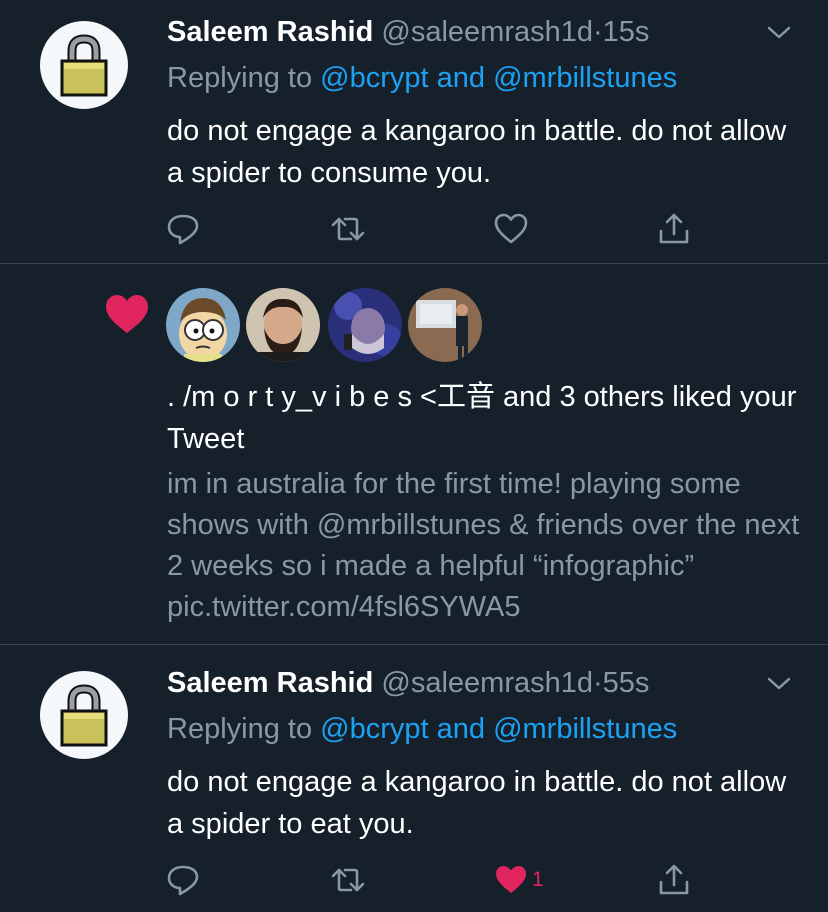 The image size is (828, 912). I want to click on tweet-header: Saleem Rashid @saleemrash1d·55s, so click(408, 683).